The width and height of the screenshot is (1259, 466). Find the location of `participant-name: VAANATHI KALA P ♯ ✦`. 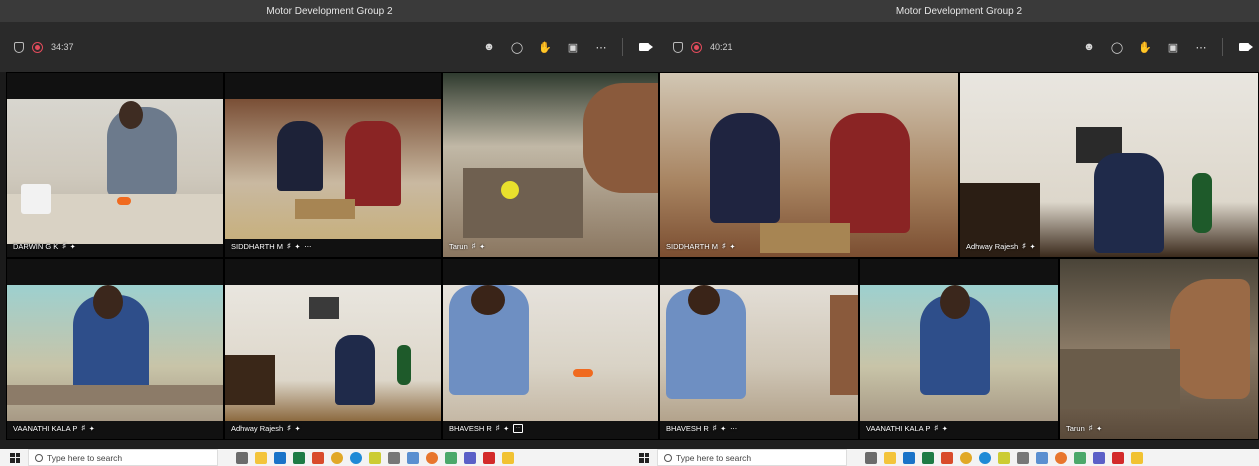

participant-name: VAANATHI KALA P ♯ ✦ is located at coordinates (54, 428).